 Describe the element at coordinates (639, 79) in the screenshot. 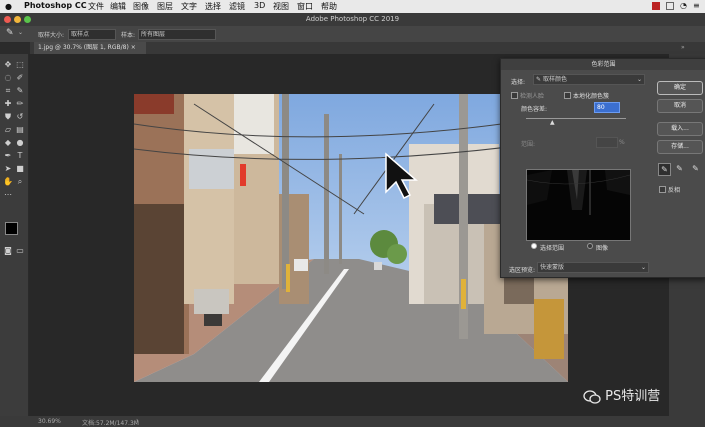

I see `select-chevron-icon: ⌄` at that location.